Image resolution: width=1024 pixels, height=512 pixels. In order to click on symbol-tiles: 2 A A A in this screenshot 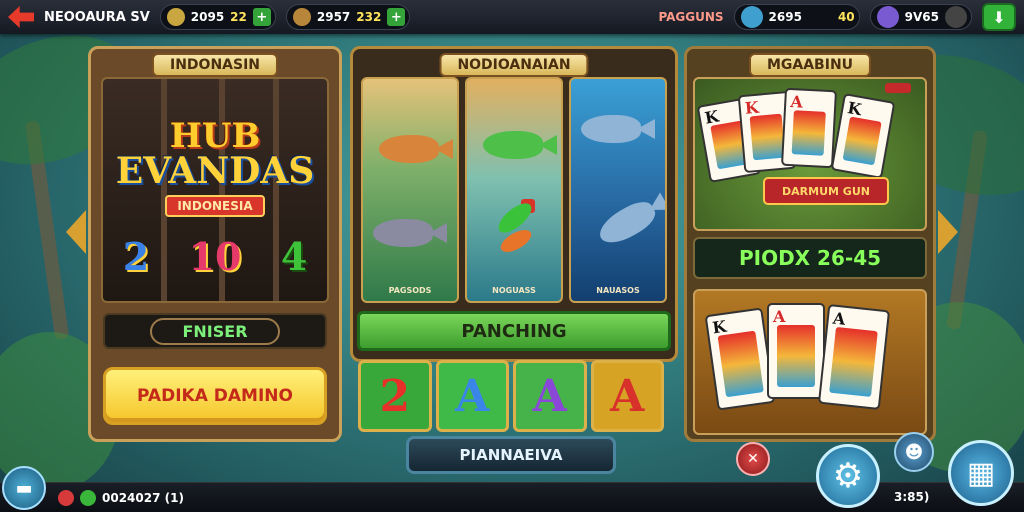, I will do `click(511, 396)`.